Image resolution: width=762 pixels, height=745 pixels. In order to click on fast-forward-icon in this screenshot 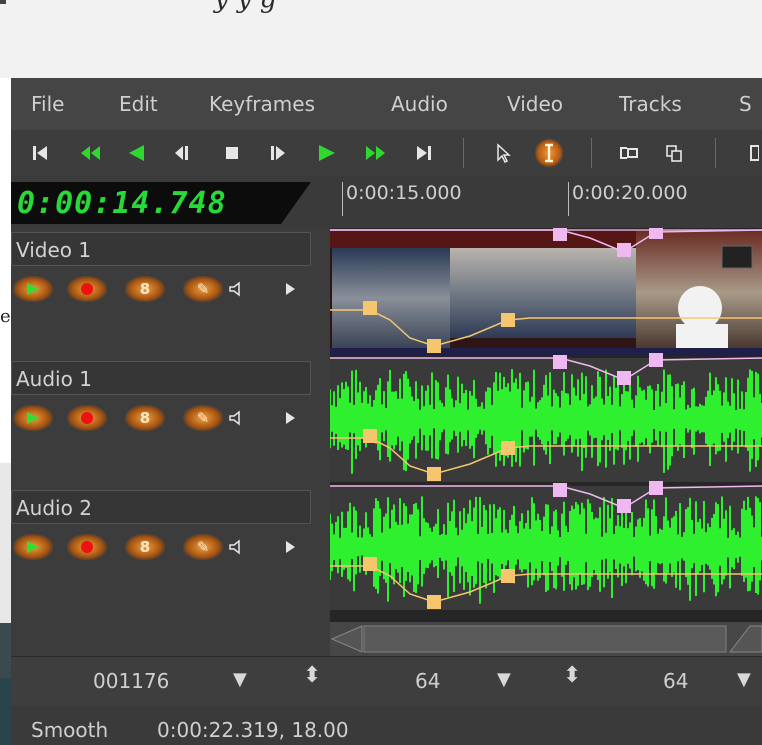, I will do `click(376, 153)`.